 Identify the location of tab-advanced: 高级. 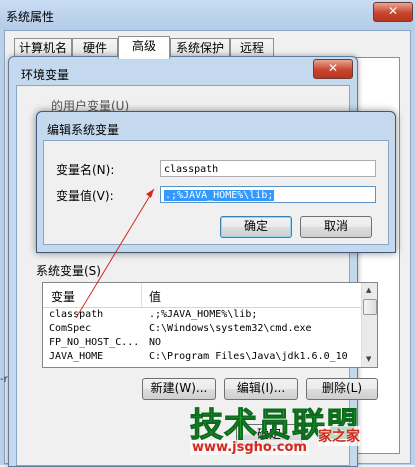
(144, 47).